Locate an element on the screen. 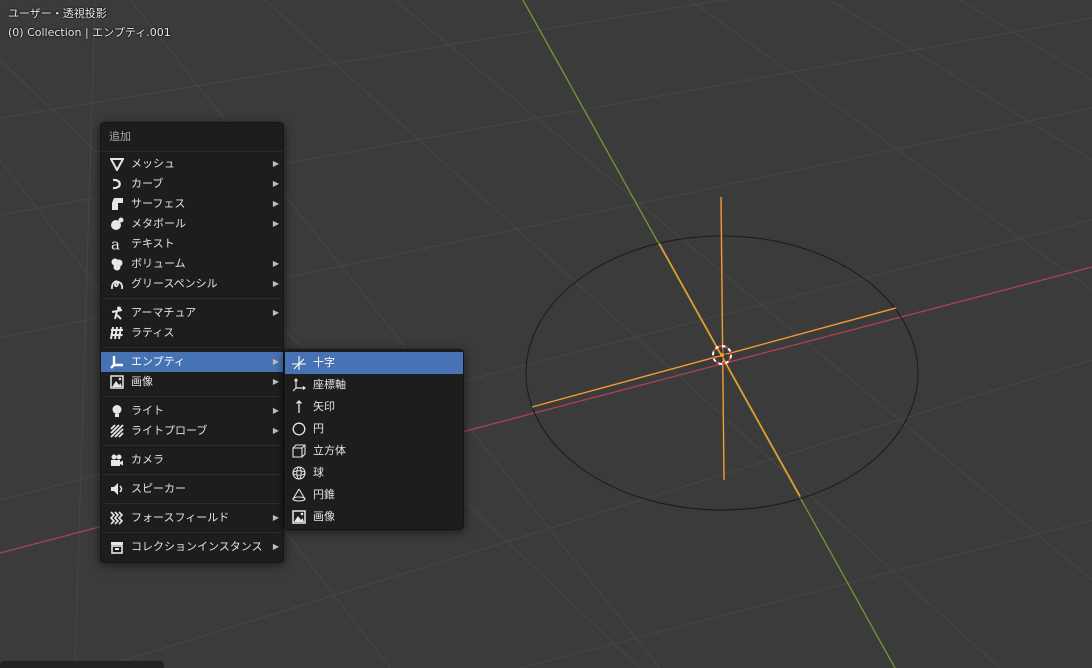 The width and height of the screenshot is (1092, 668). view-name-label: ユーザー・透視投影 is located at coordinates (57, 13).